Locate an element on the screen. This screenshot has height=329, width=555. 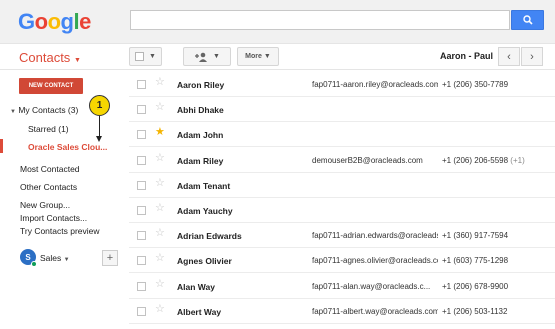
add-to-group-button: ▼ is located at coordinates (207, 56).